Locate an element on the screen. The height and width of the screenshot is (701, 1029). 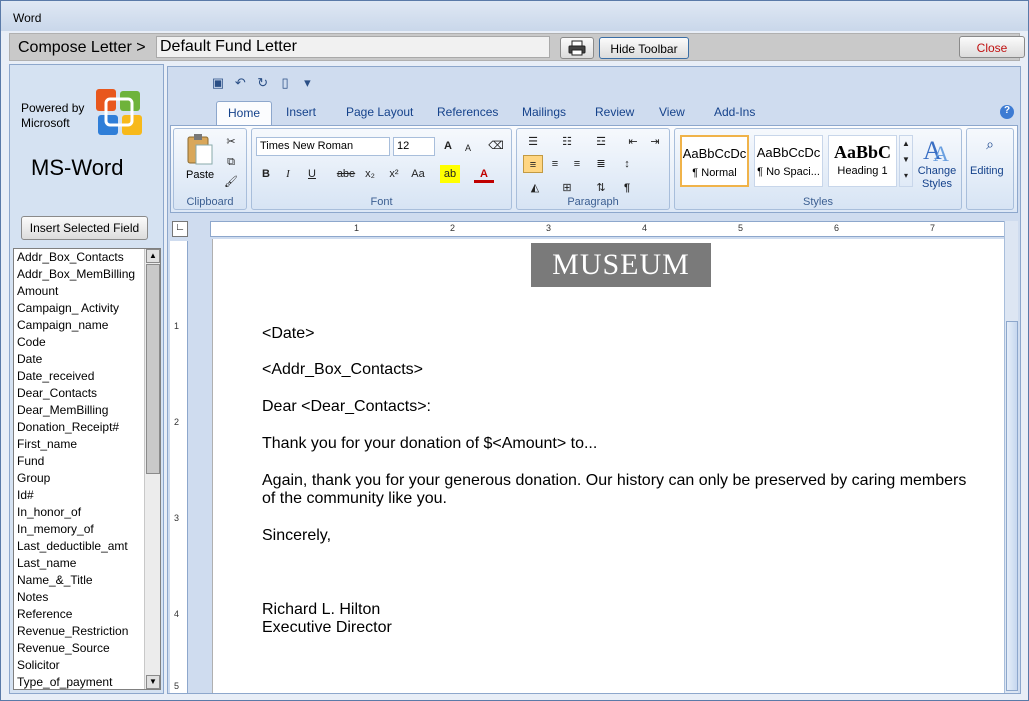
subscript-button: x₂ is located at coordinates (370, 174).